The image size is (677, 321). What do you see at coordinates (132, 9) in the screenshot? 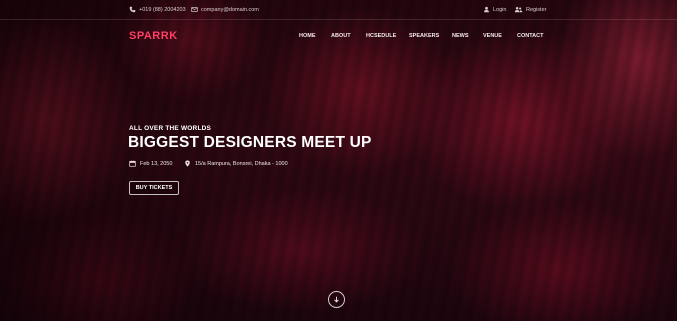
I see `phone-icon` at bounding box center [132, 9].